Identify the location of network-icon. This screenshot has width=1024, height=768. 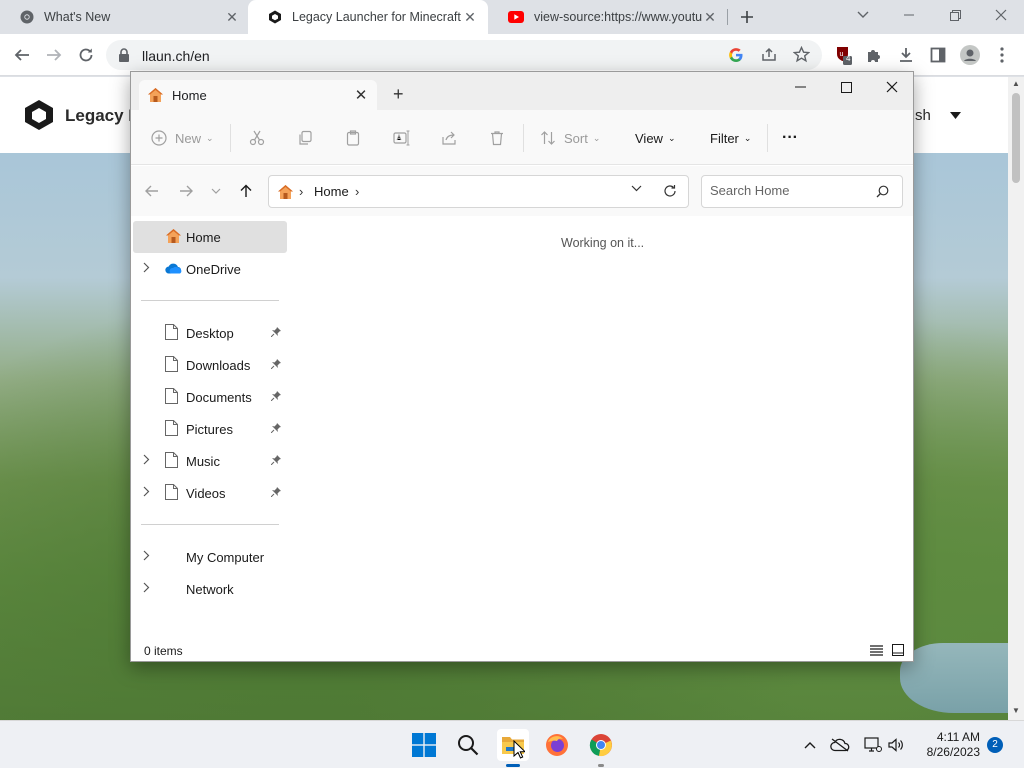
(873, 745).